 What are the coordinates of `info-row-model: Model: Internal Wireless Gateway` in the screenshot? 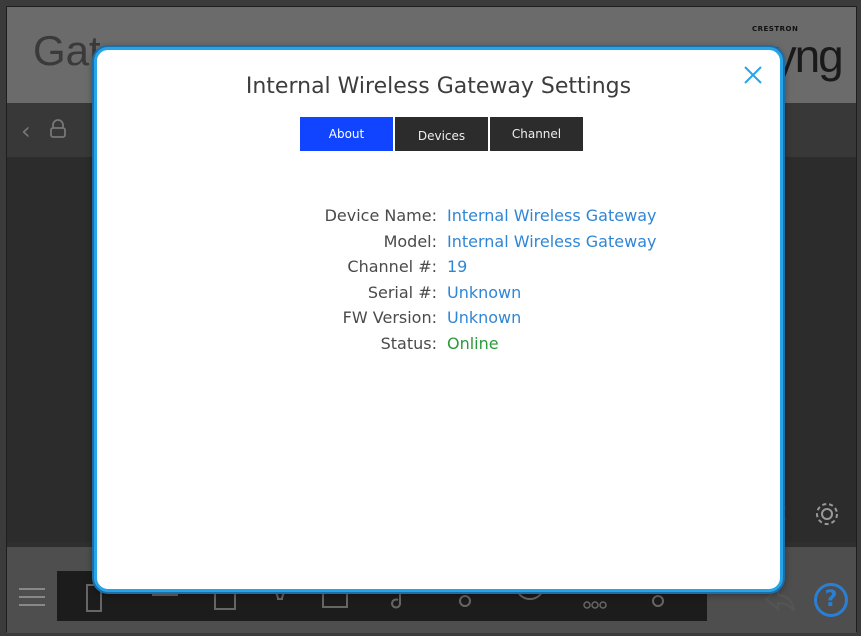 It's located at (438, 242).